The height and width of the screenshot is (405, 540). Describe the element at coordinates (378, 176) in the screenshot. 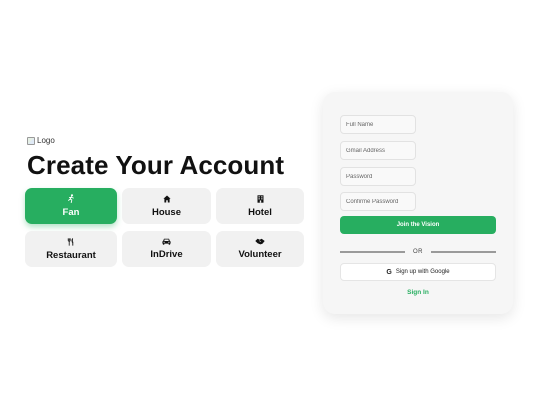

I see `password-input` at that location.